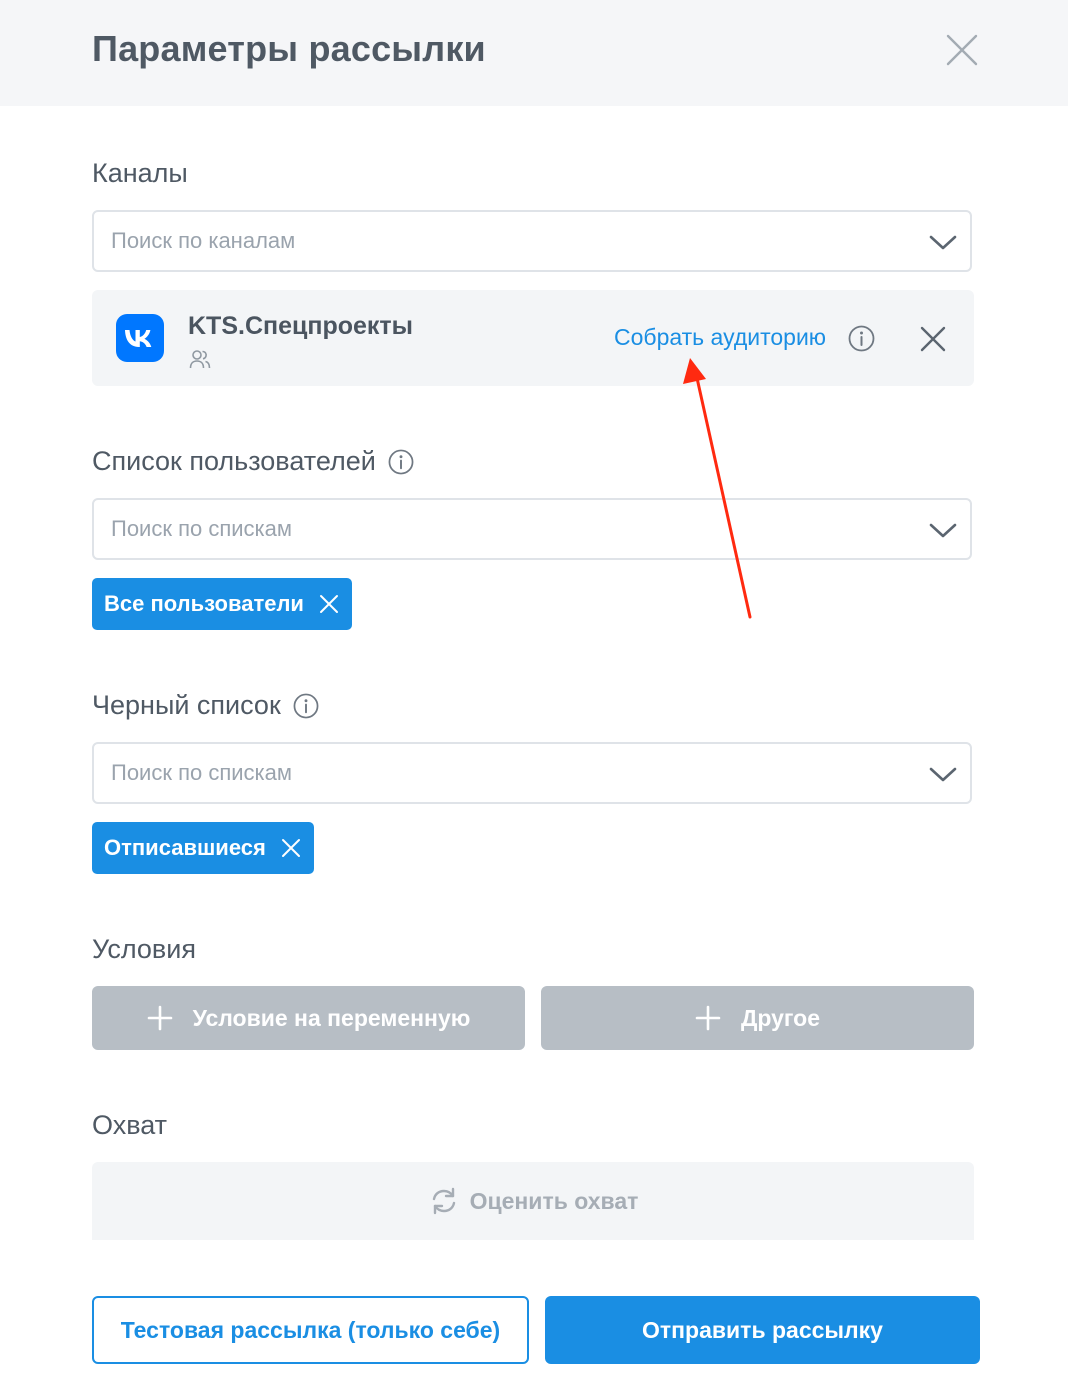  Describe the element at coordinates (962, 50) in the screenshot. I see `close-icon` at that location.